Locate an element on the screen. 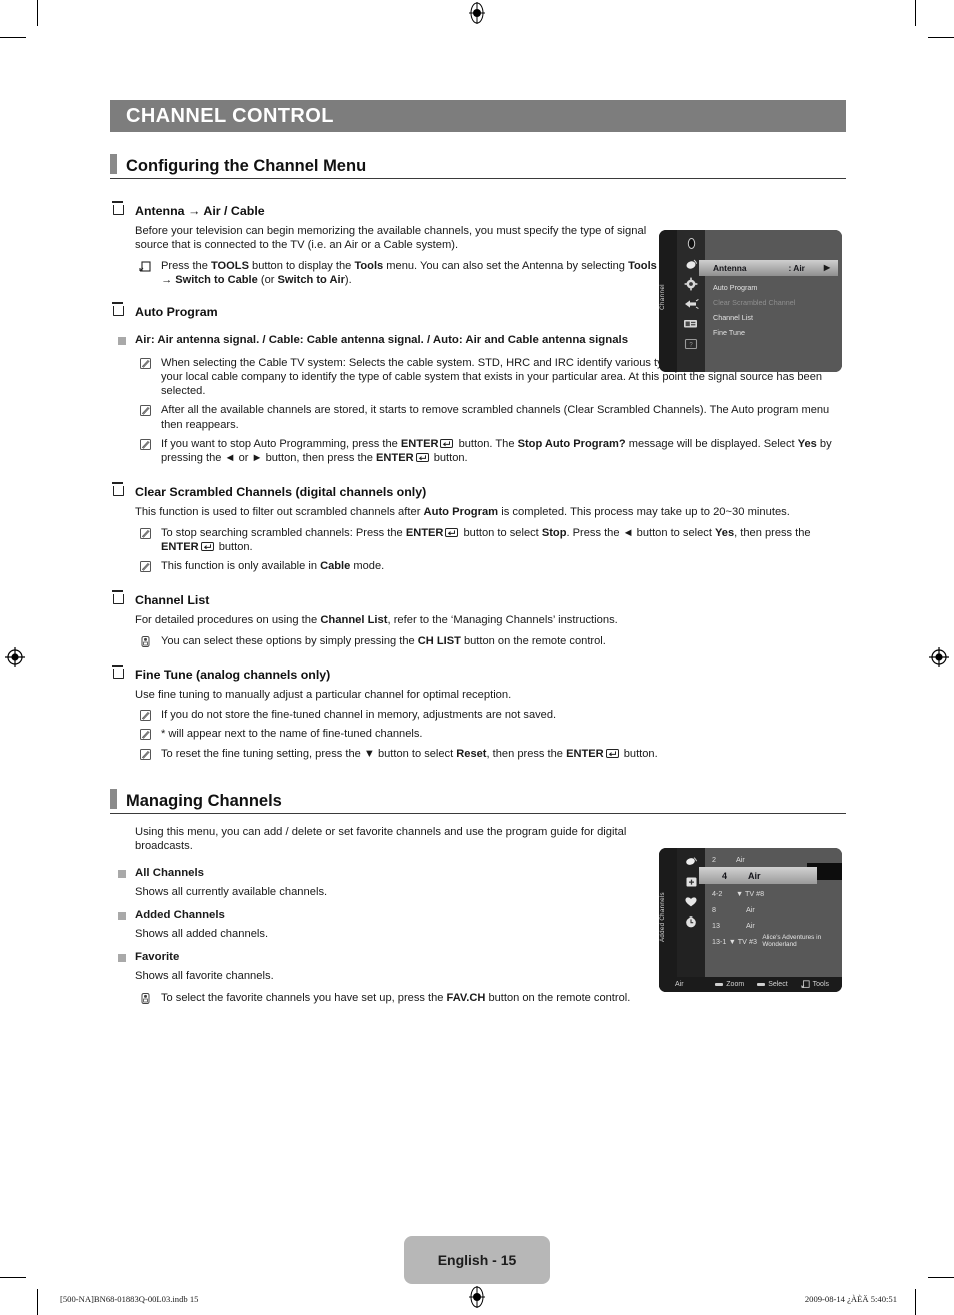 This screenshot has height=1315, width=954. osd-rail-label: Channel is located at coordinates (662, 297).